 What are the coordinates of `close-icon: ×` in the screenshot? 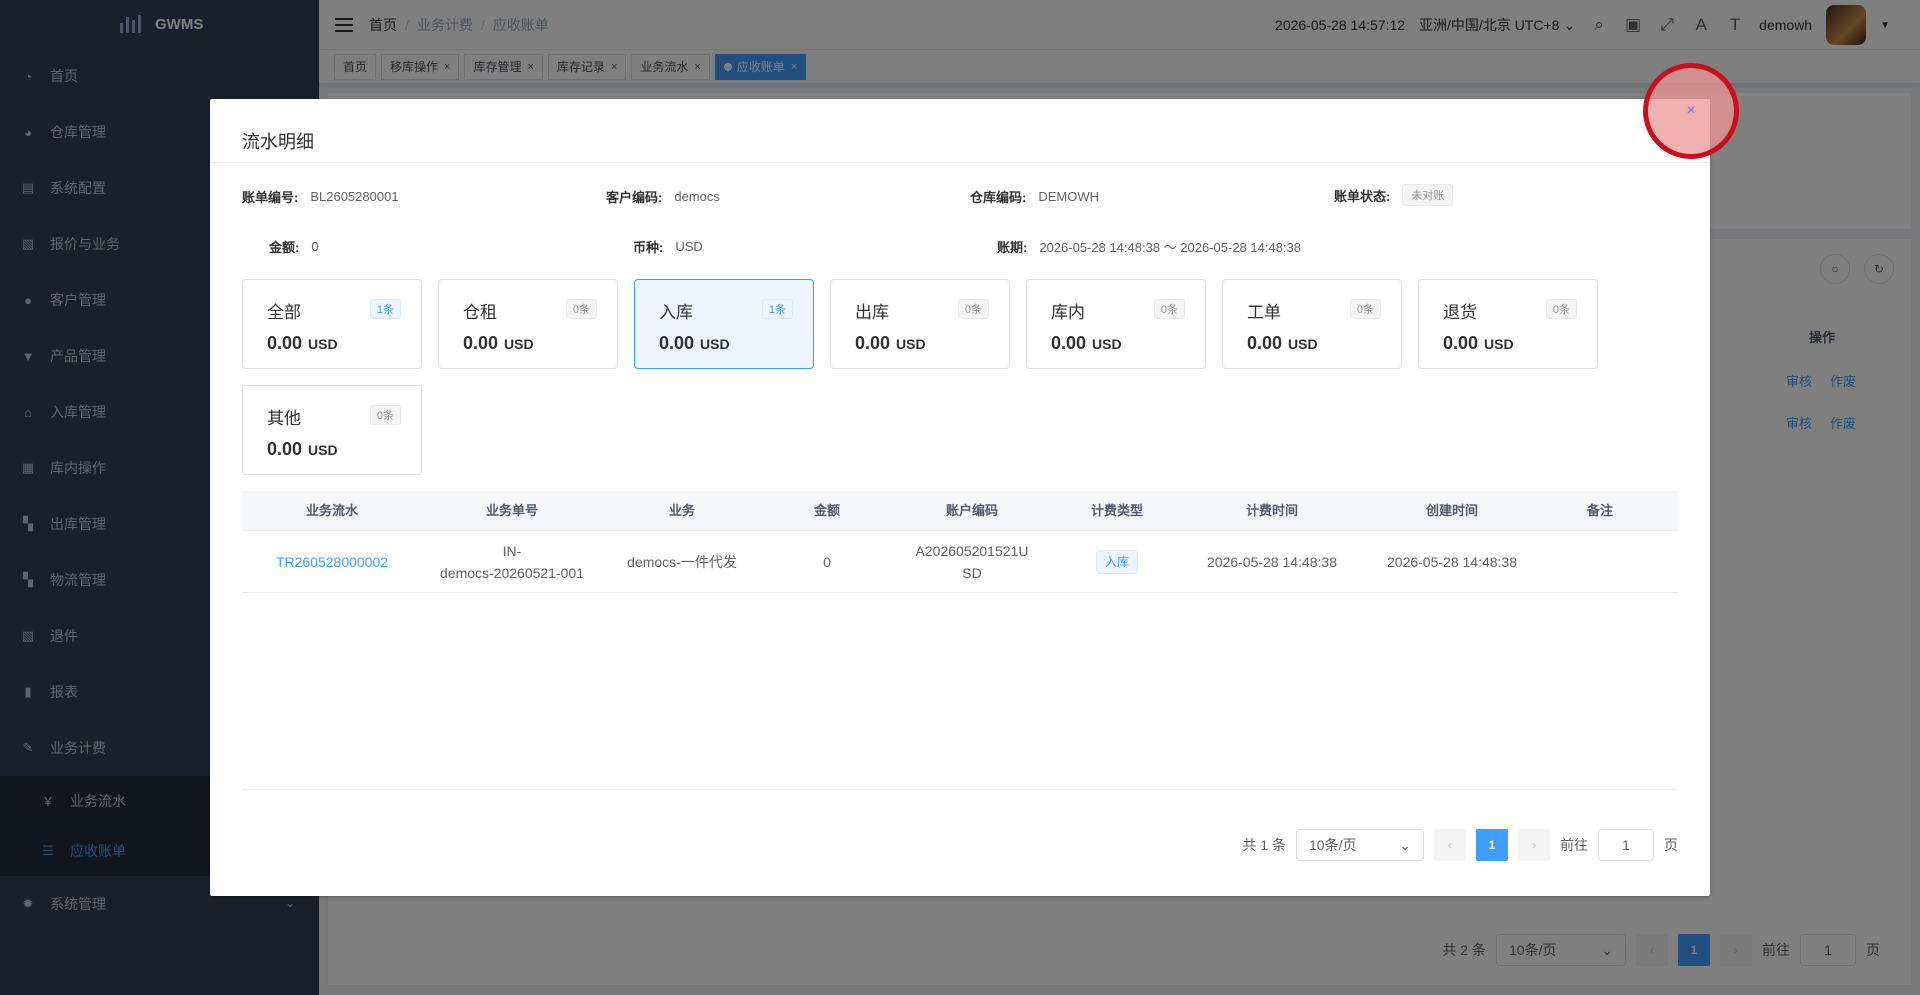 It's located at (1691, 110).